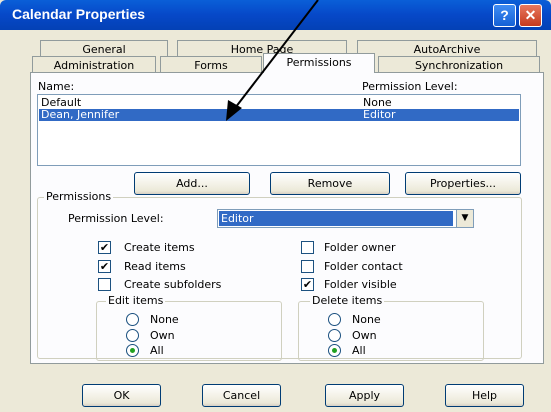 The width and height of the screenshot is (551, 412). Describe the element at coordinates (159, 247) in the screenshot. I see `create-items-label: Create items` at that location.